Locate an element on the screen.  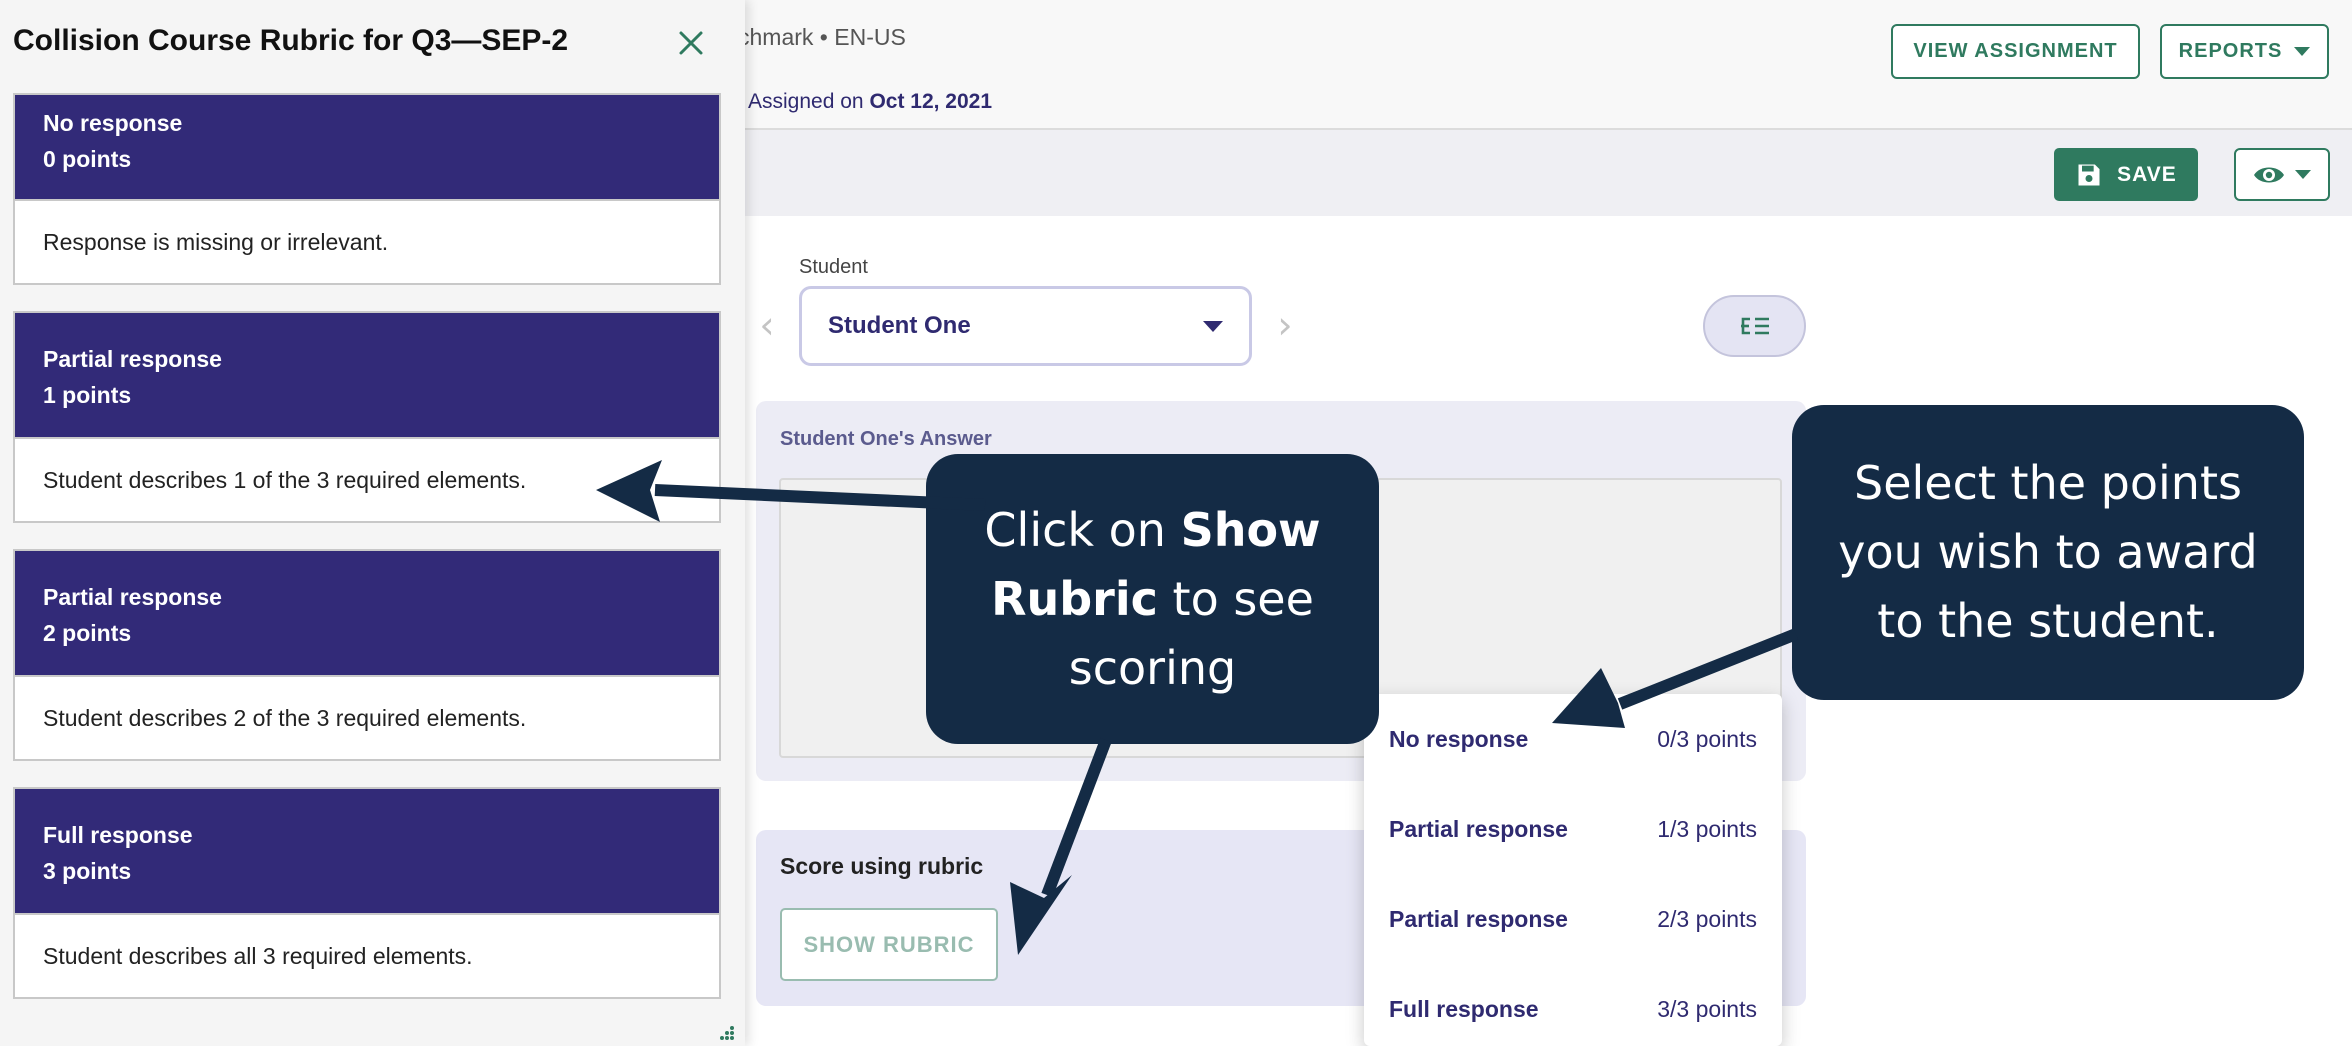
resize-grip-icon is located at coordinates (727, 1033).